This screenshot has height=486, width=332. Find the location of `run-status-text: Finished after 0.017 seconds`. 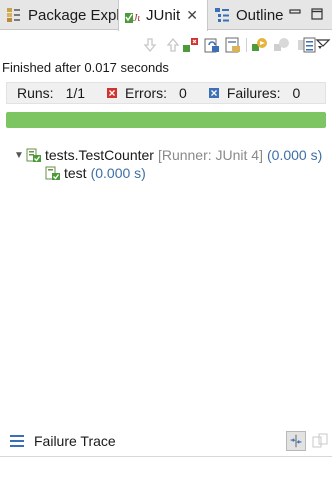

run-status-text: Finished after 0.017 seconds is located at coordinates (85, 67).